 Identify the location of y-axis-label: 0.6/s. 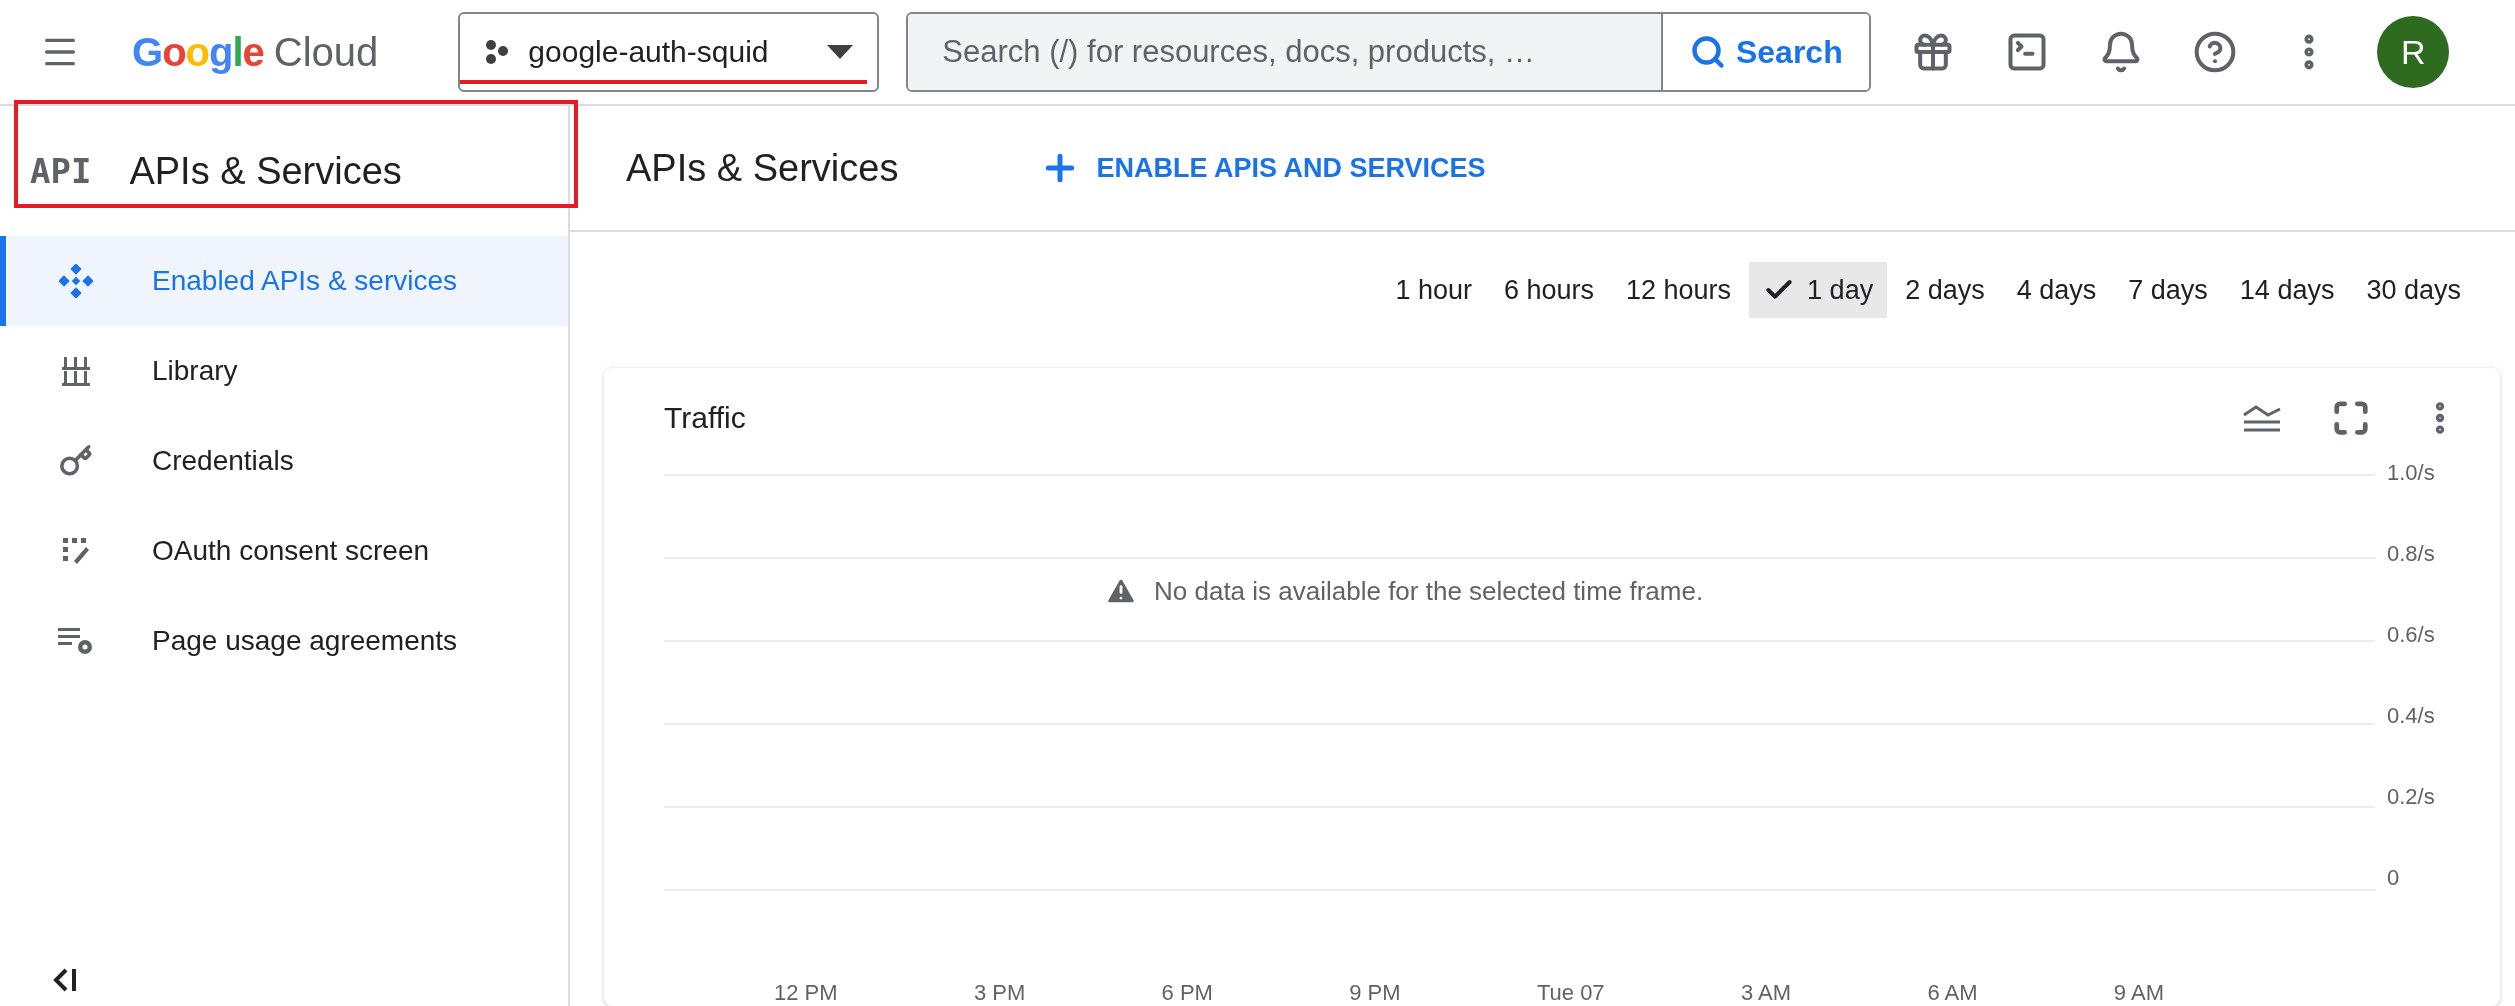
(2411, 635).